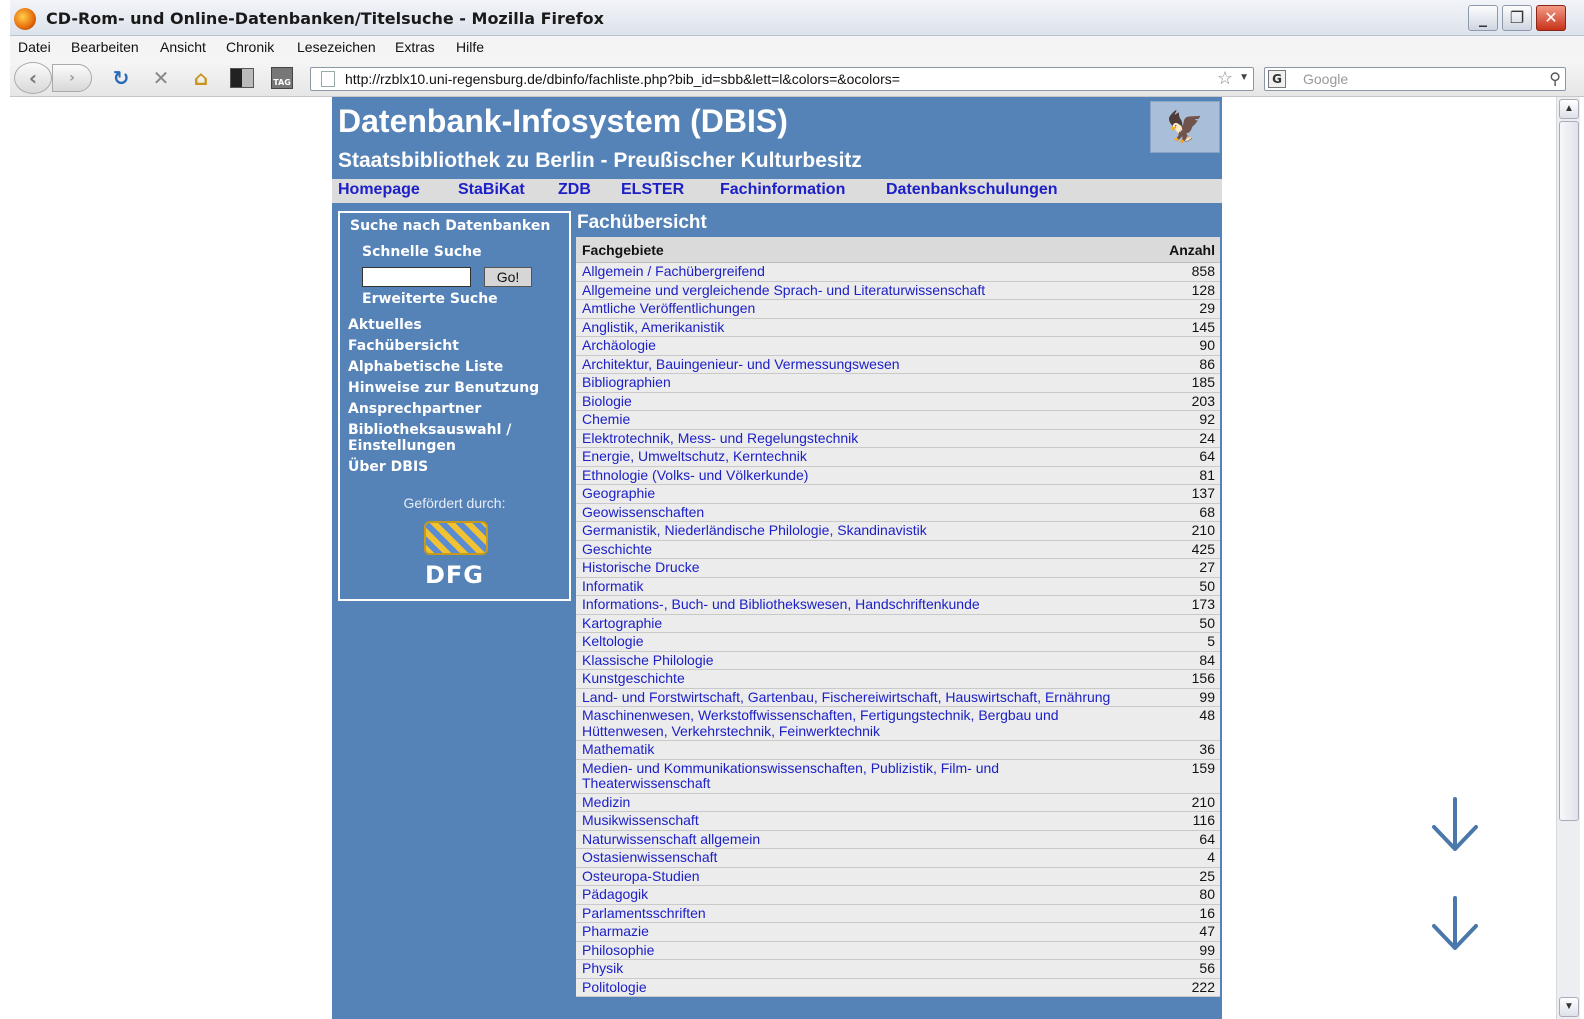  Describe the element at coordinates (1569, 109) in the screenshot. I see `scroll-up-icon: ▲` at that location.